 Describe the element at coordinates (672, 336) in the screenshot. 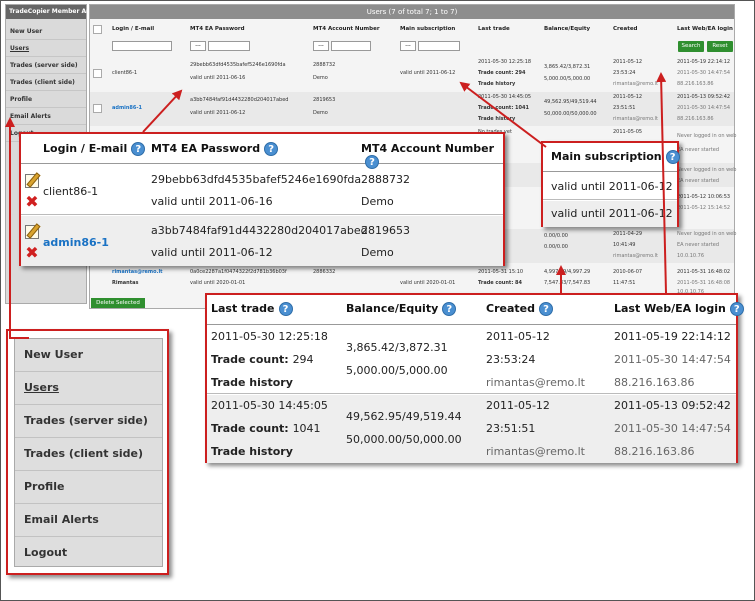

I see `row-web-login: 2011-05-19 22:14:12` at that location.